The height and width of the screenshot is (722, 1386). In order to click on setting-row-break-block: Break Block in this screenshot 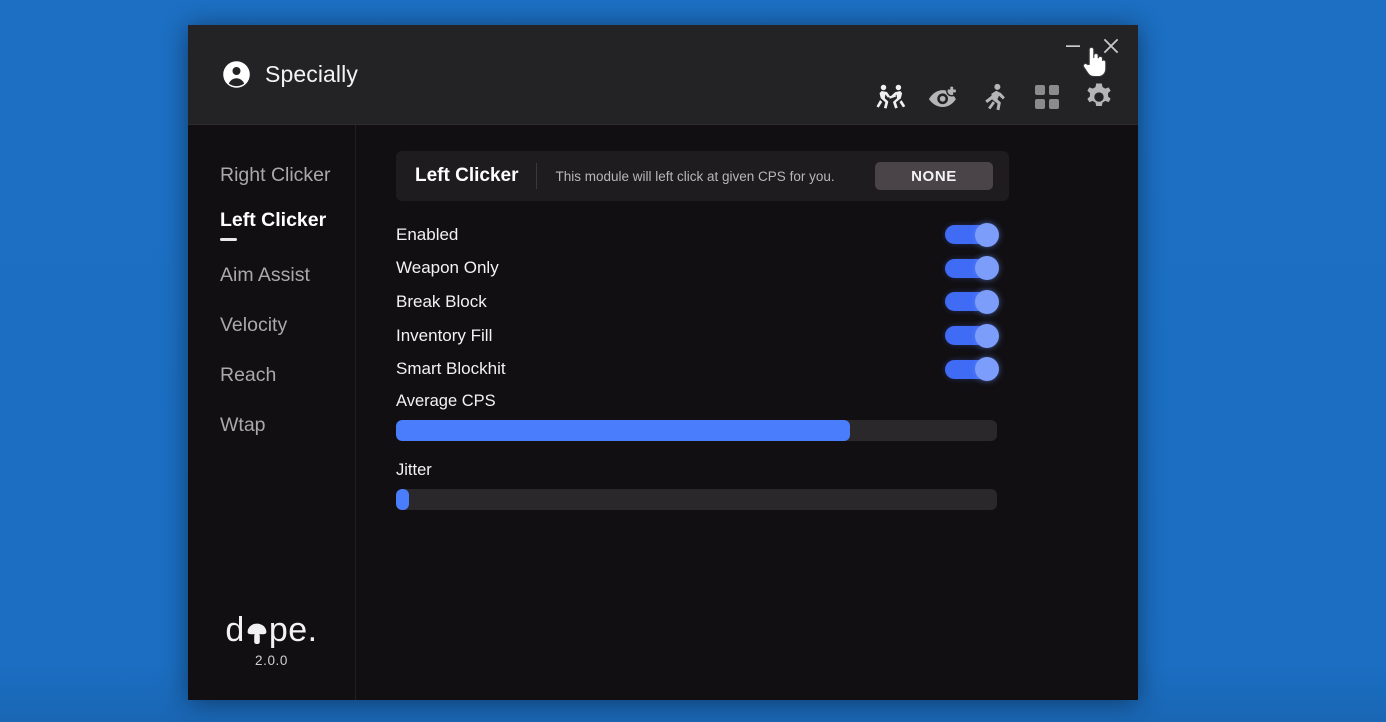, I will do `click(697, 302)`.